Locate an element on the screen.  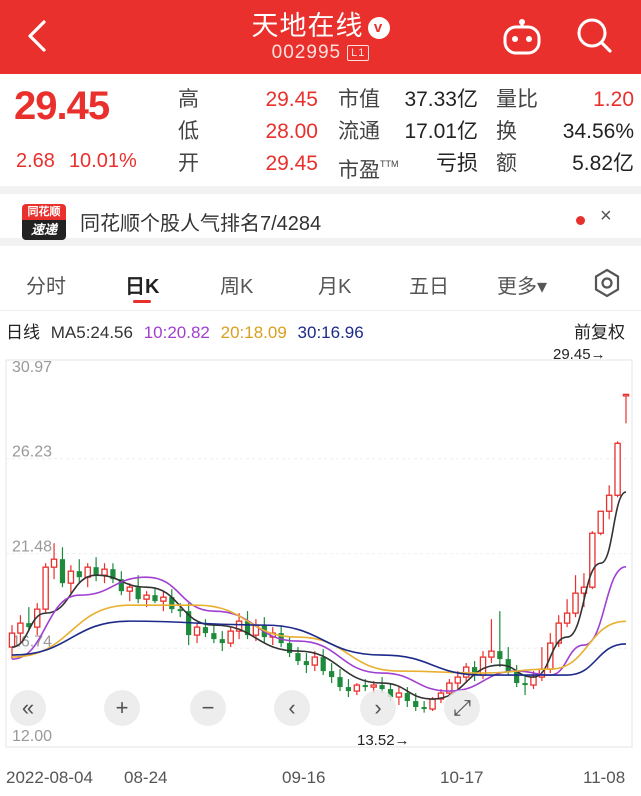
market-cap: 37.33亿 is located at coordinates (441, 99).